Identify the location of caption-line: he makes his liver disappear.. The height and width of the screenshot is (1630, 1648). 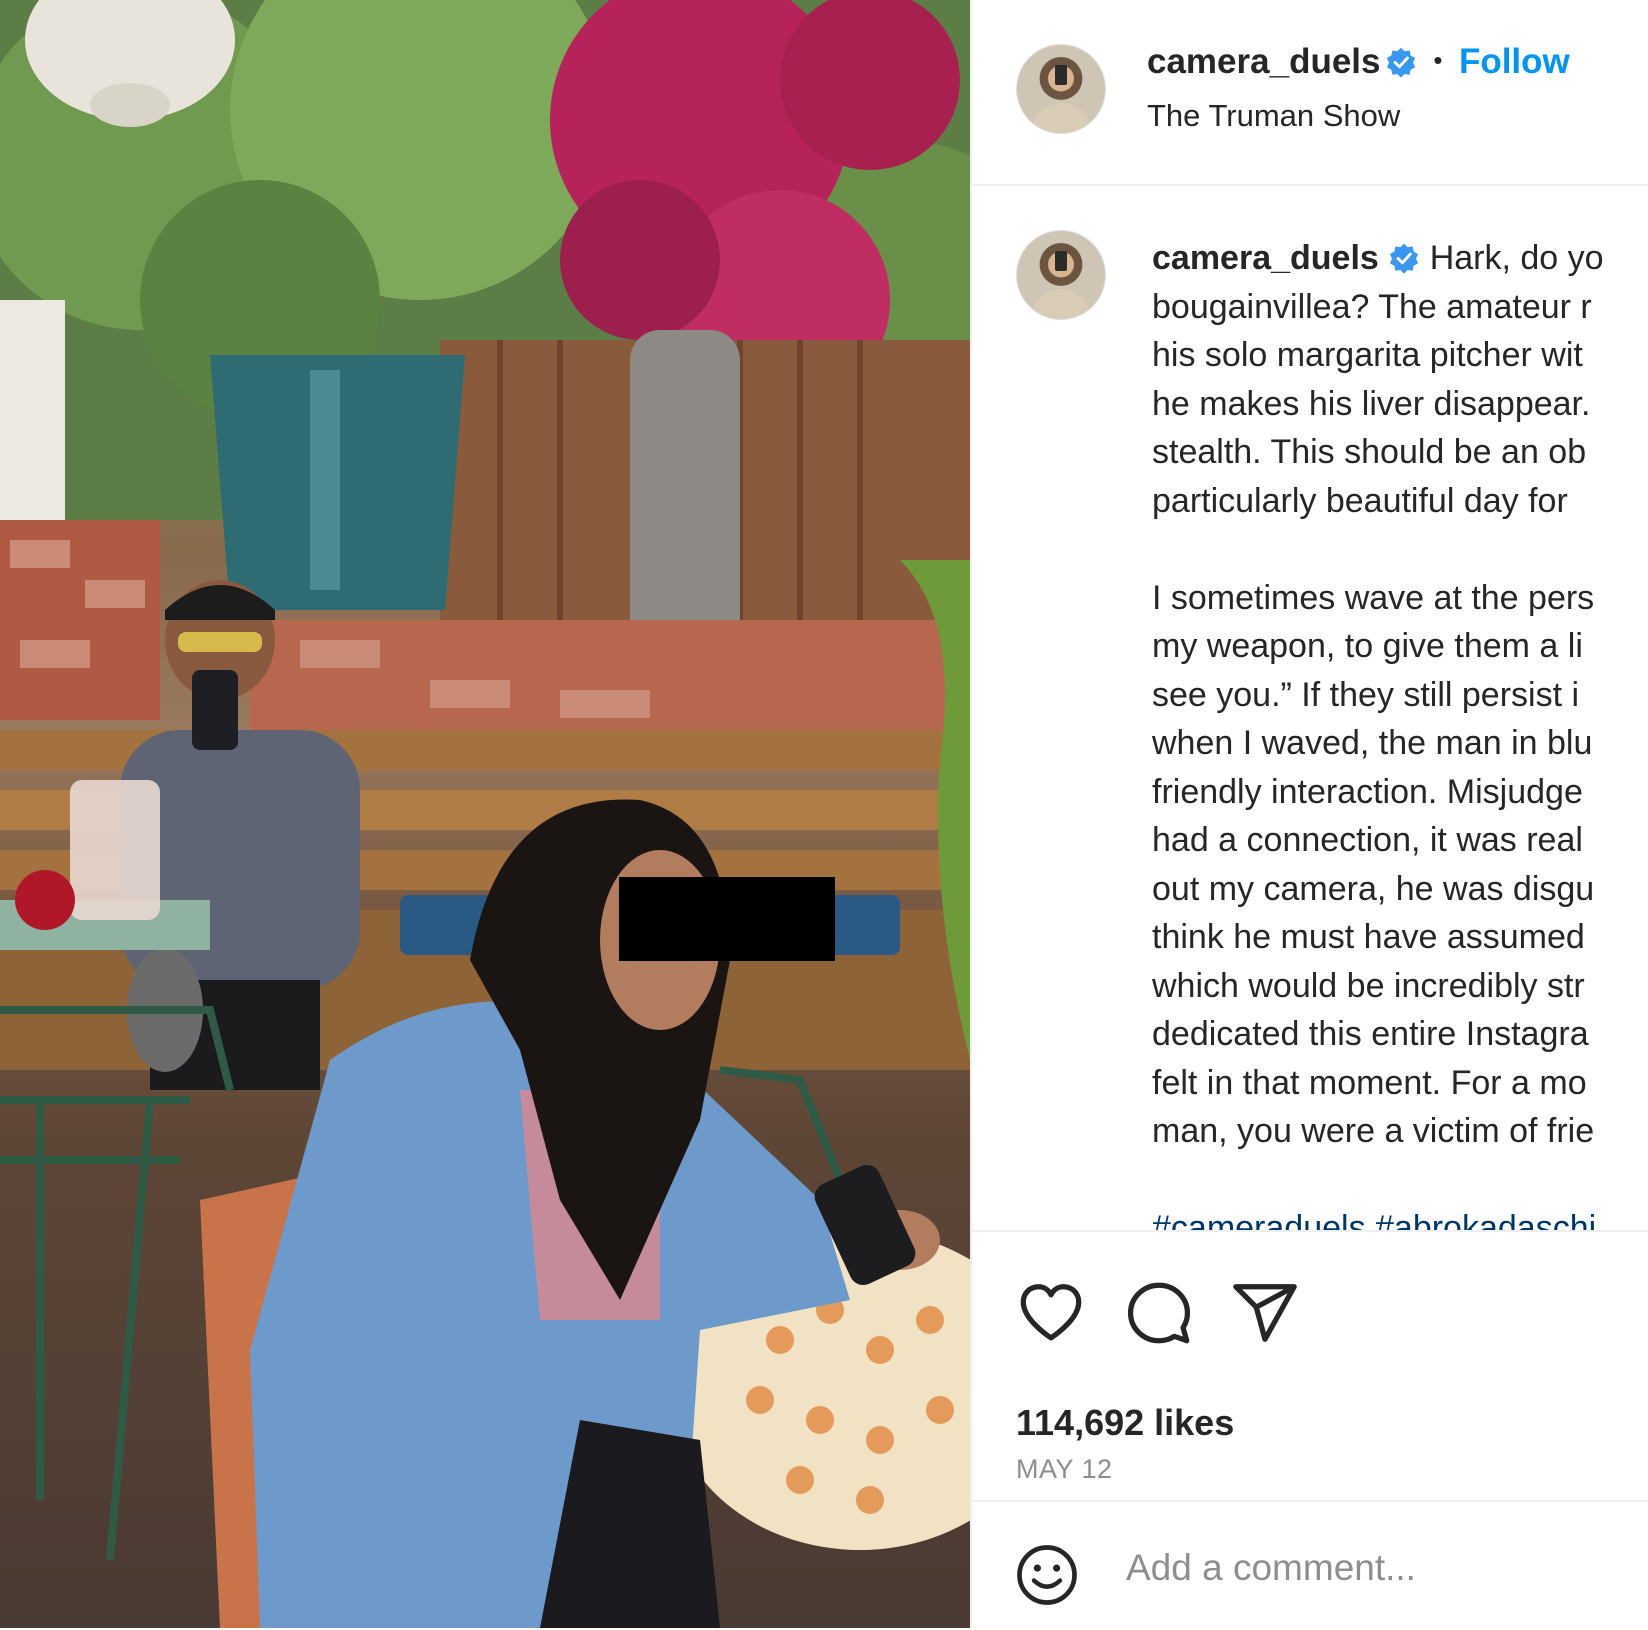
(1371, 403).